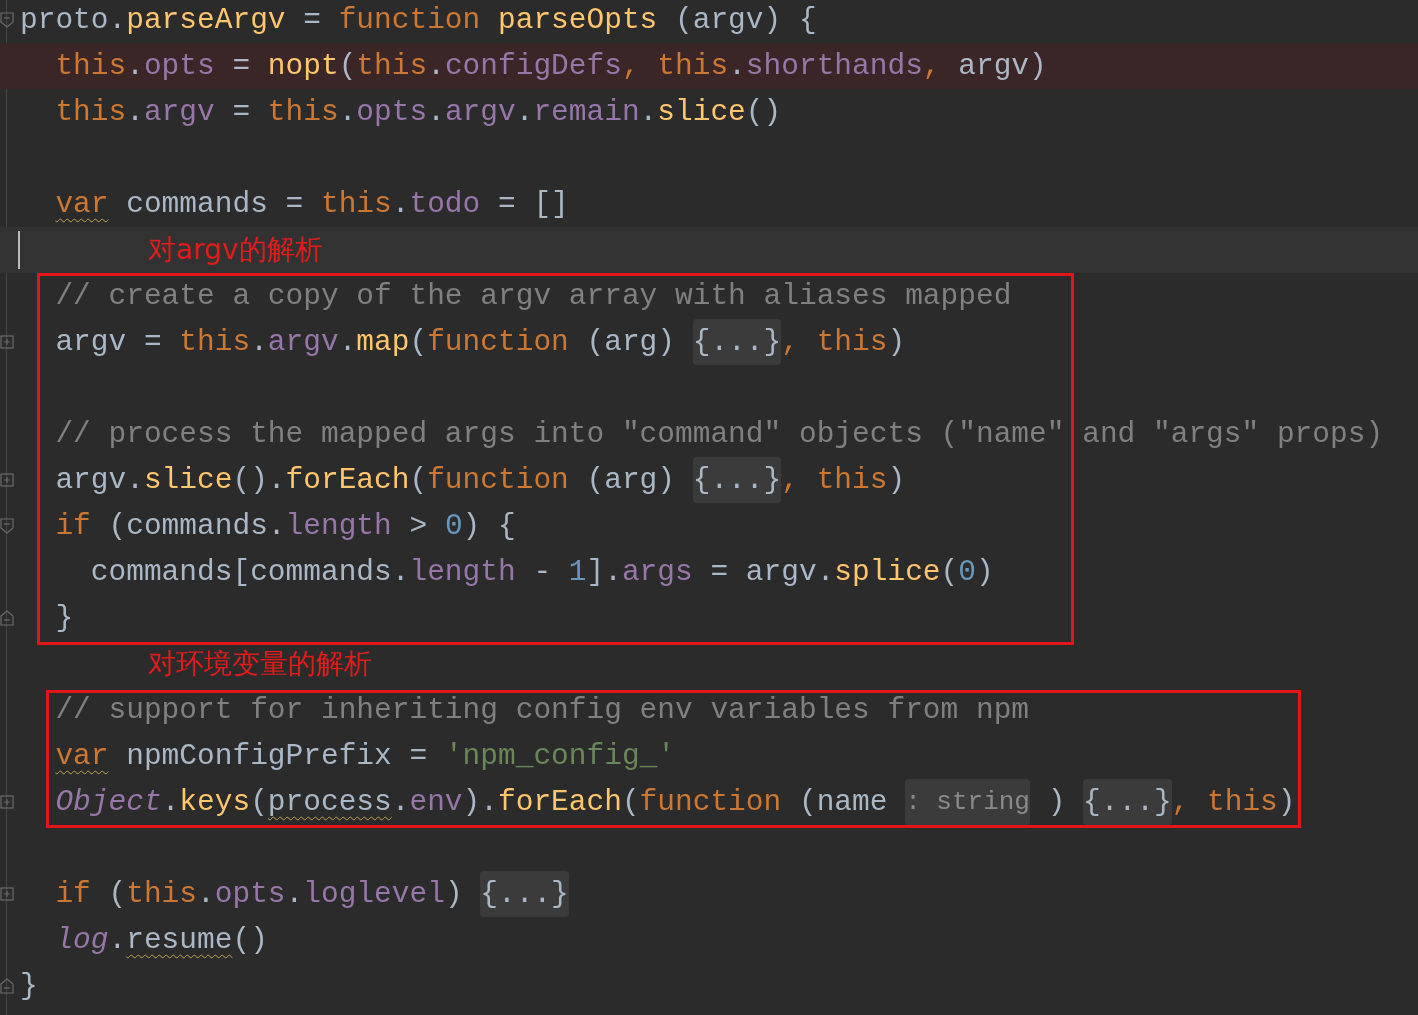 This screenshot has width=1418, height=1015. What do you see at coordinates (285, 526) in the screenshot?
I see `code-text: if (commands.length > 0) {` at bounding box center [285, 526].